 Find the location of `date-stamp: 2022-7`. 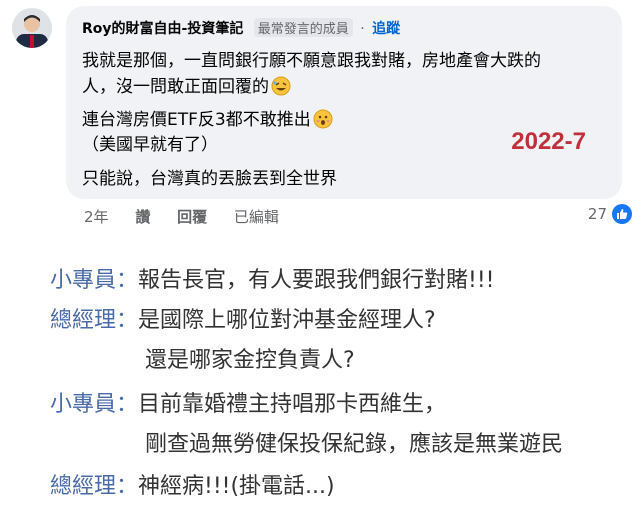

date-stamp: 2022-7 is located at coordinates (548, 141).